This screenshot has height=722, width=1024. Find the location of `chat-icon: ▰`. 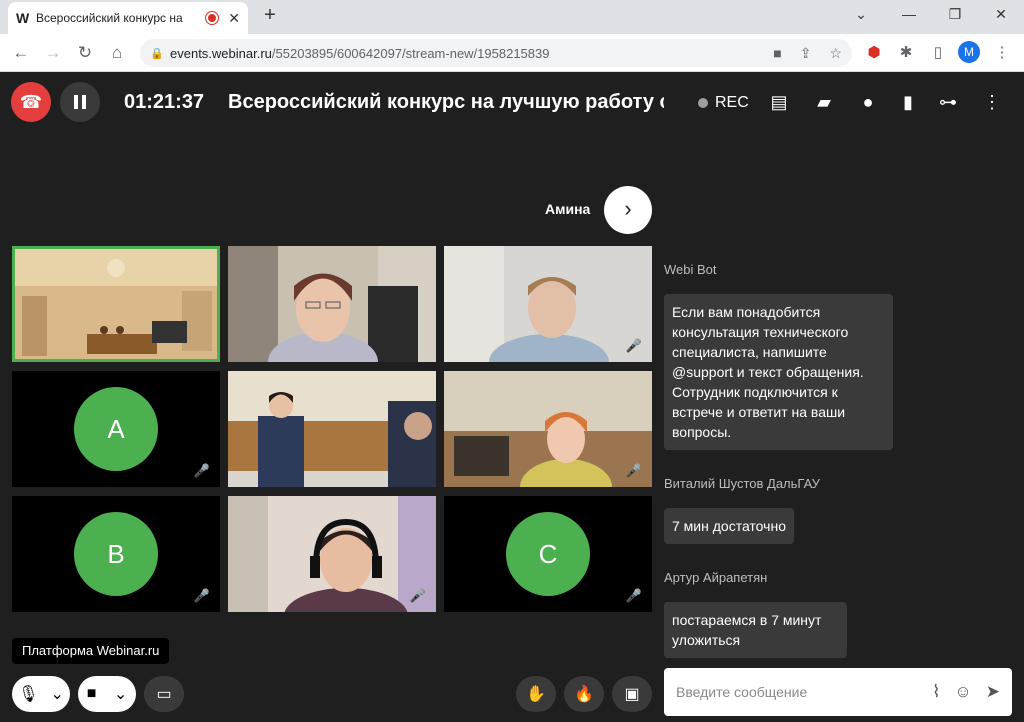

chat-icon: ▰ is located at coordinates (824, 102).